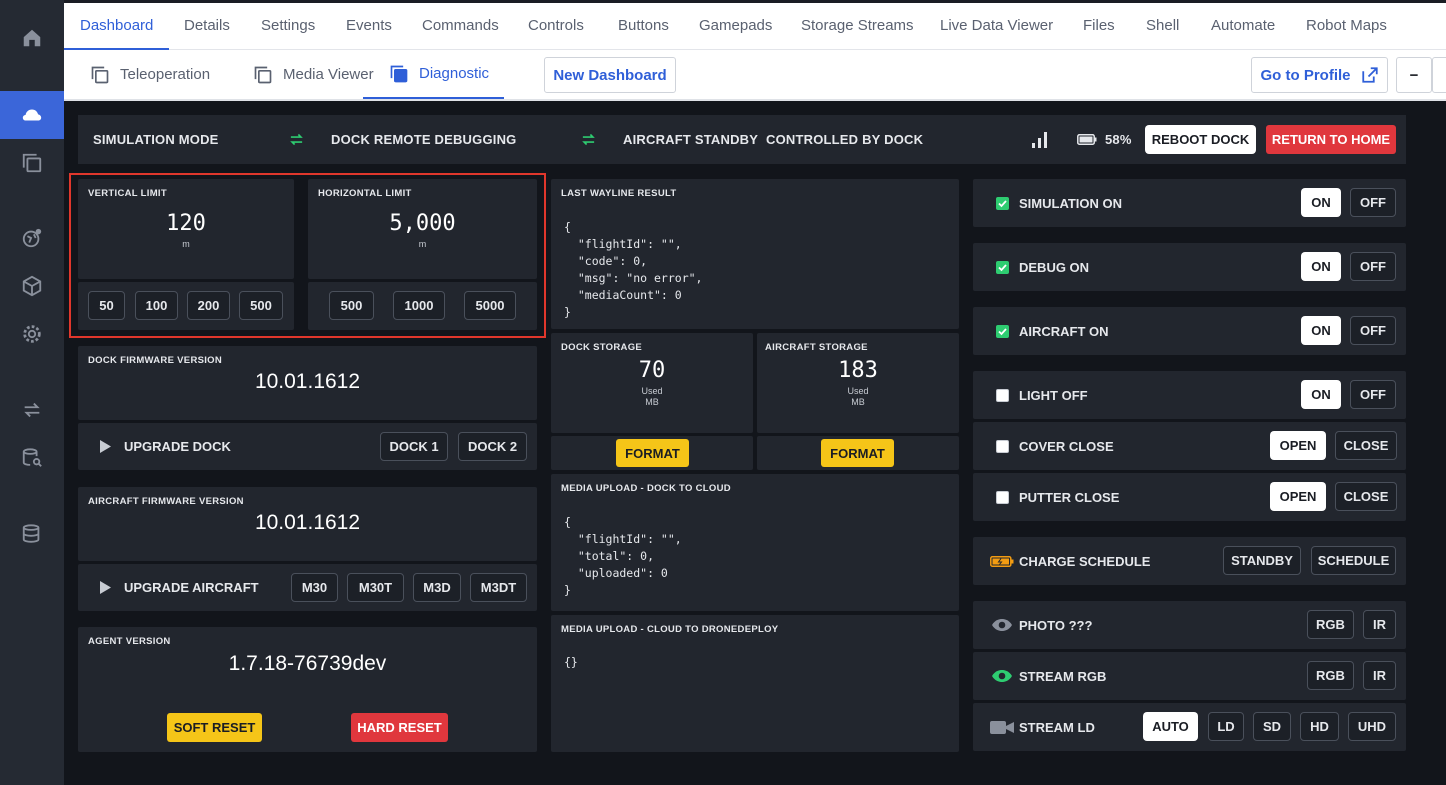  I want to click on media-gallery-icon, so click(32, 163).